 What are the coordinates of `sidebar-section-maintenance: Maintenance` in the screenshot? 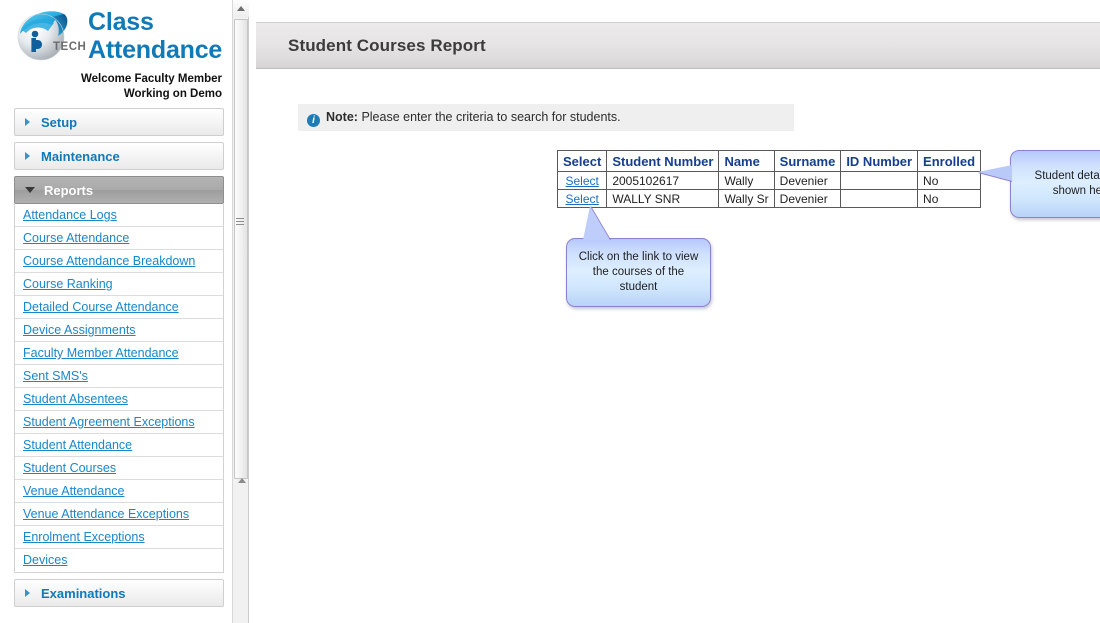 It's located at (119, 156).